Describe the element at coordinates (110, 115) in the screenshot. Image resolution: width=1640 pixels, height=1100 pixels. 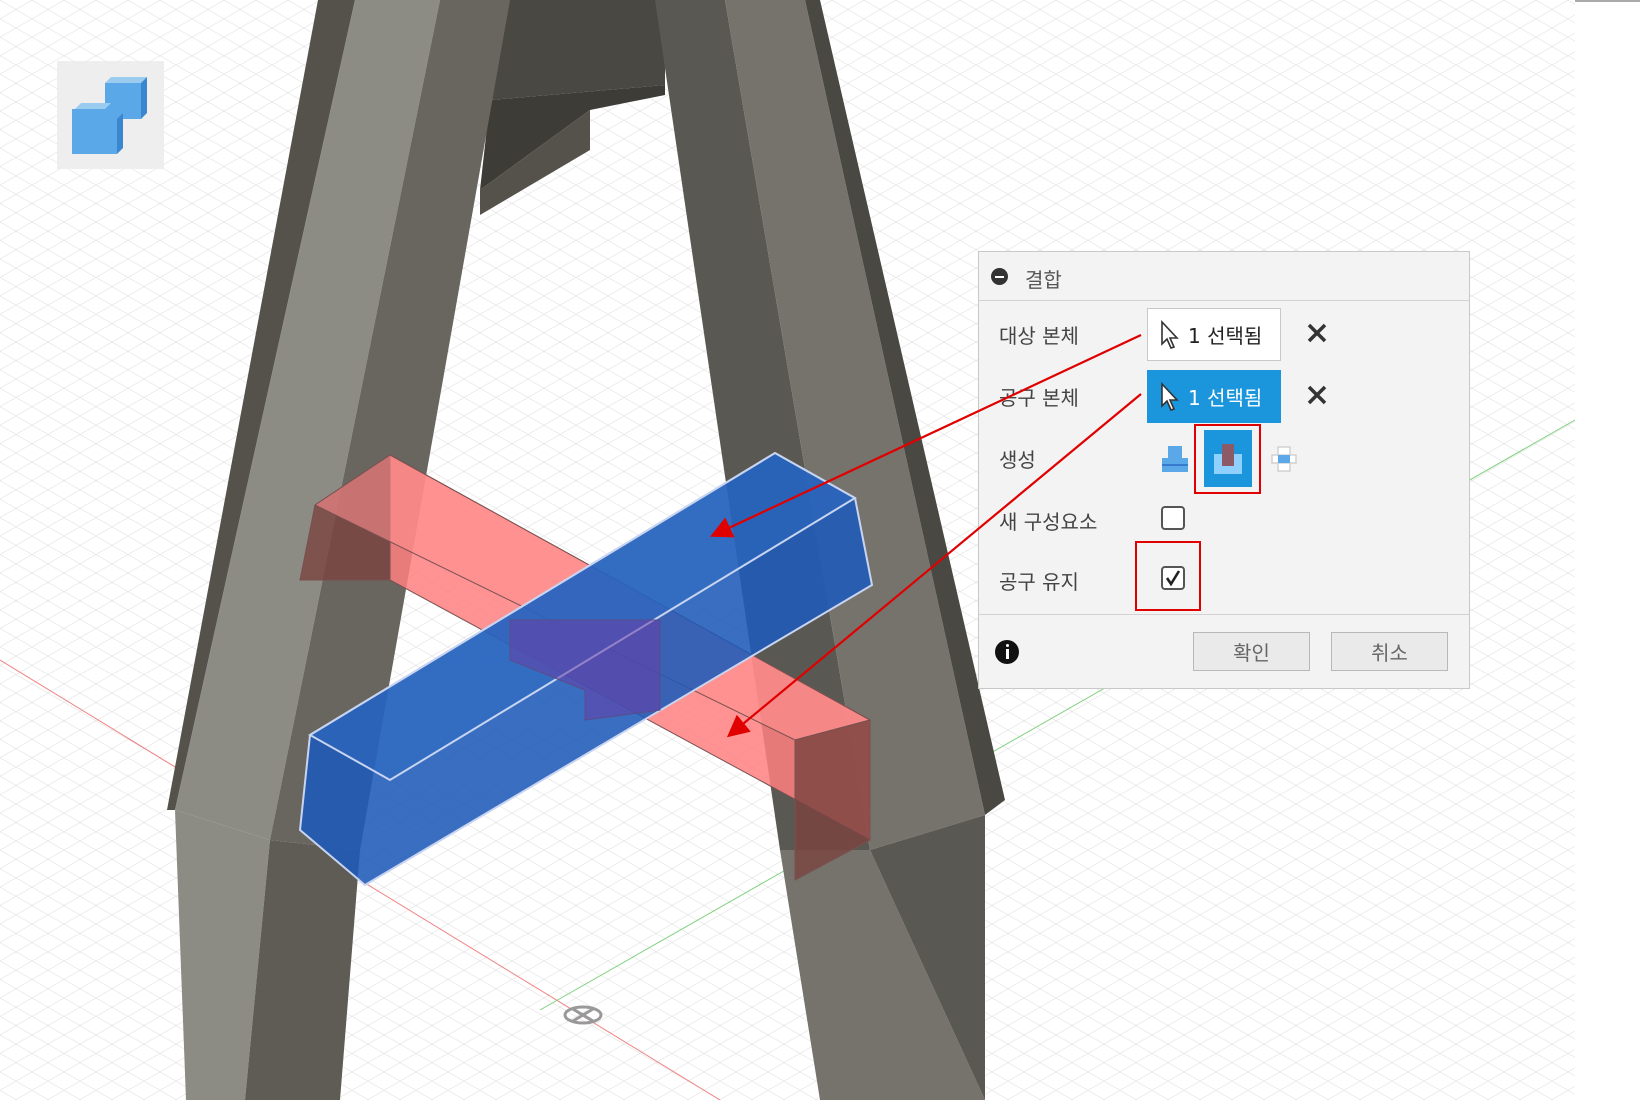
I see `combine-tool-icon` at that location.